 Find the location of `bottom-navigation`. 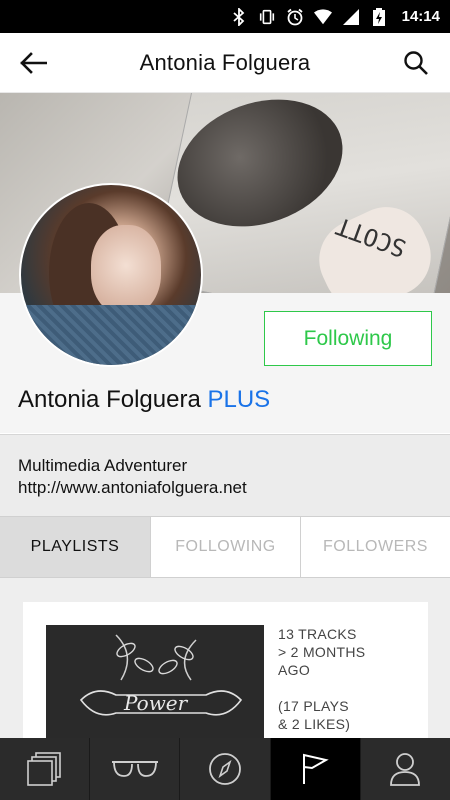

bottom-navigation is located at coordinates (225, 769).